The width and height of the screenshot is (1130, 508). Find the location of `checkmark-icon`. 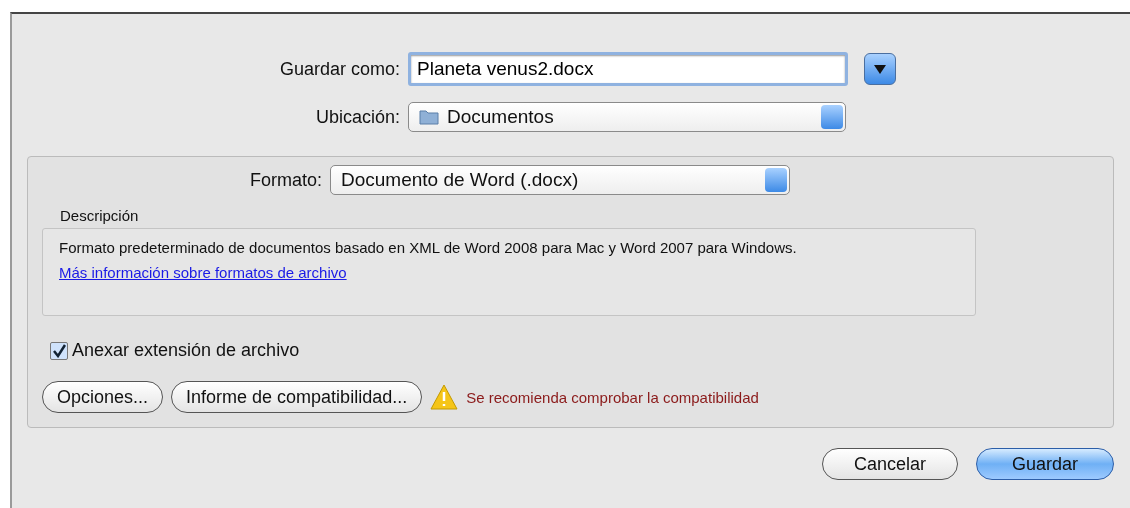

checkmark-icon is located at coordinates (59, 350).